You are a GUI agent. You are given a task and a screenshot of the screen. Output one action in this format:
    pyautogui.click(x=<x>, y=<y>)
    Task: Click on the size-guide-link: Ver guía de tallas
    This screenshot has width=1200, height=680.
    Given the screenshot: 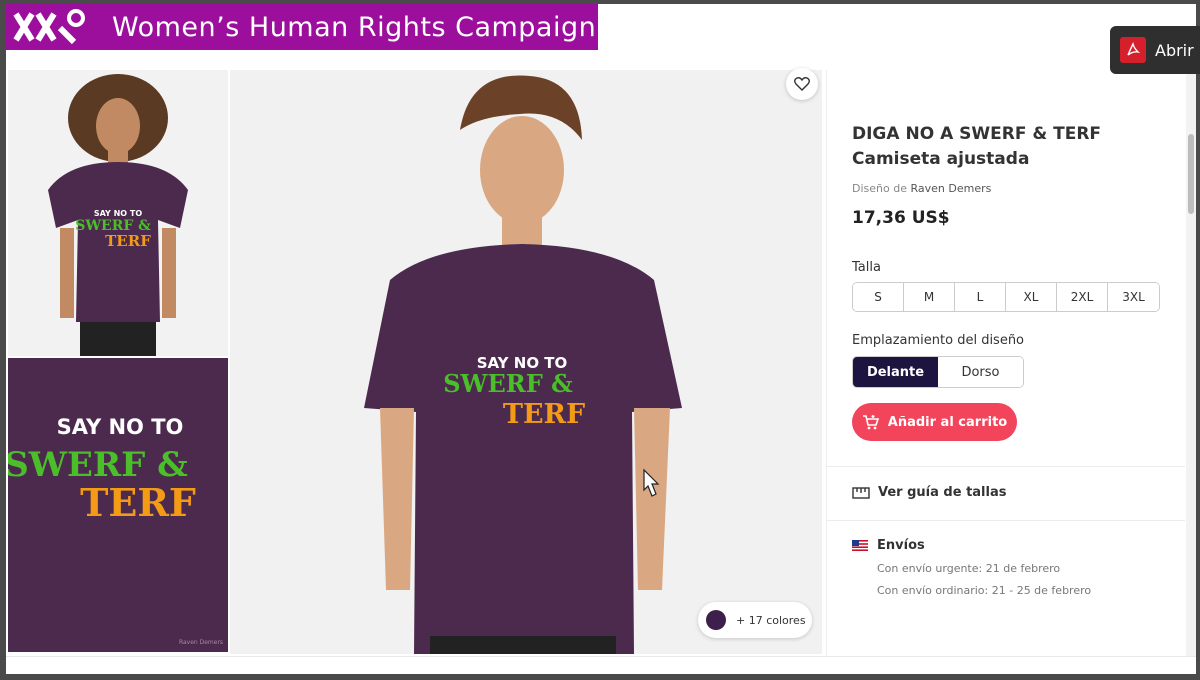 What is the action you would take?
    pyautogui.click(x=929, y=492)
    